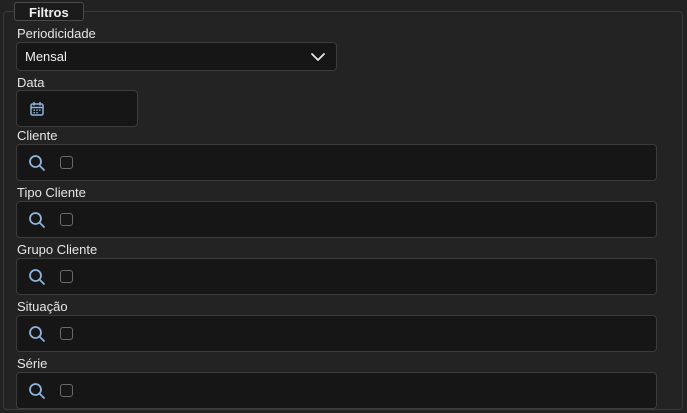  What do you see at coordinates (77, 108) in the screenshot?
I see `date-field` at bounding box center [77, 108].